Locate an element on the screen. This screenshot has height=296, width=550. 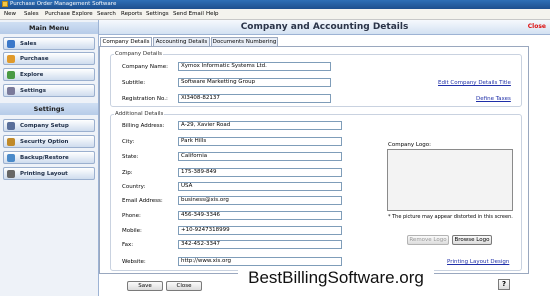
subtitle-label: Subtitle: is located at coordinates (134, 83).